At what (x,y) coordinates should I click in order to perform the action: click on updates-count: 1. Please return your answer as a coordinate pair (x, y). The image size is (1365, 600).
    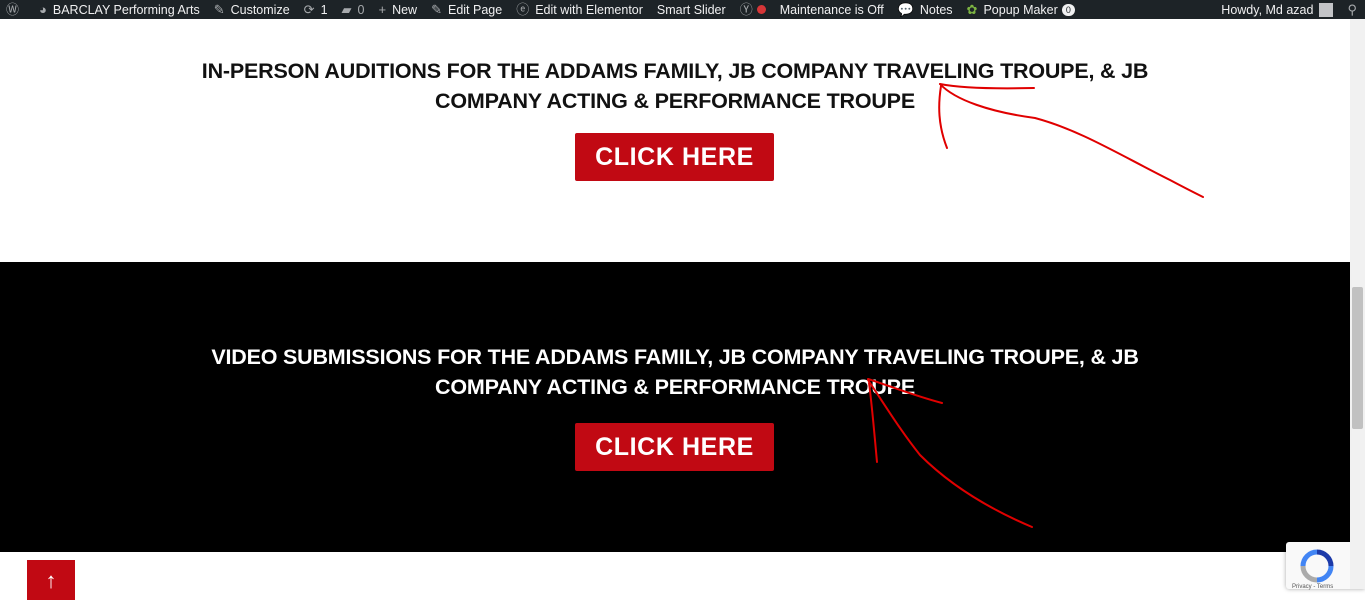
    Looking at the image, I should click on (324, 9).